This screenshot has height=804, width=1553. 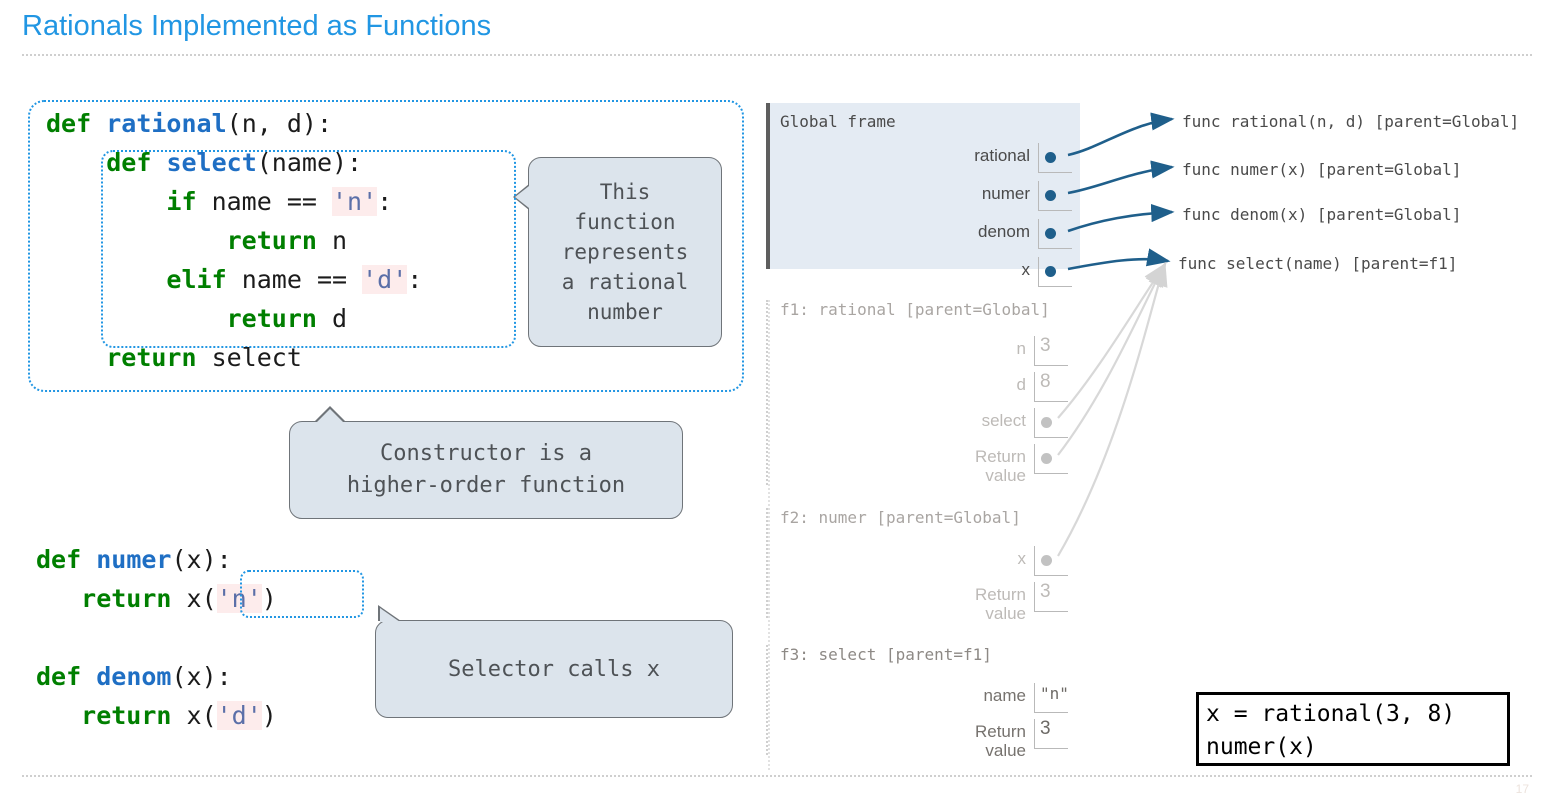 I want to click on binding-name: name "n", so click(x=1008, y=698).